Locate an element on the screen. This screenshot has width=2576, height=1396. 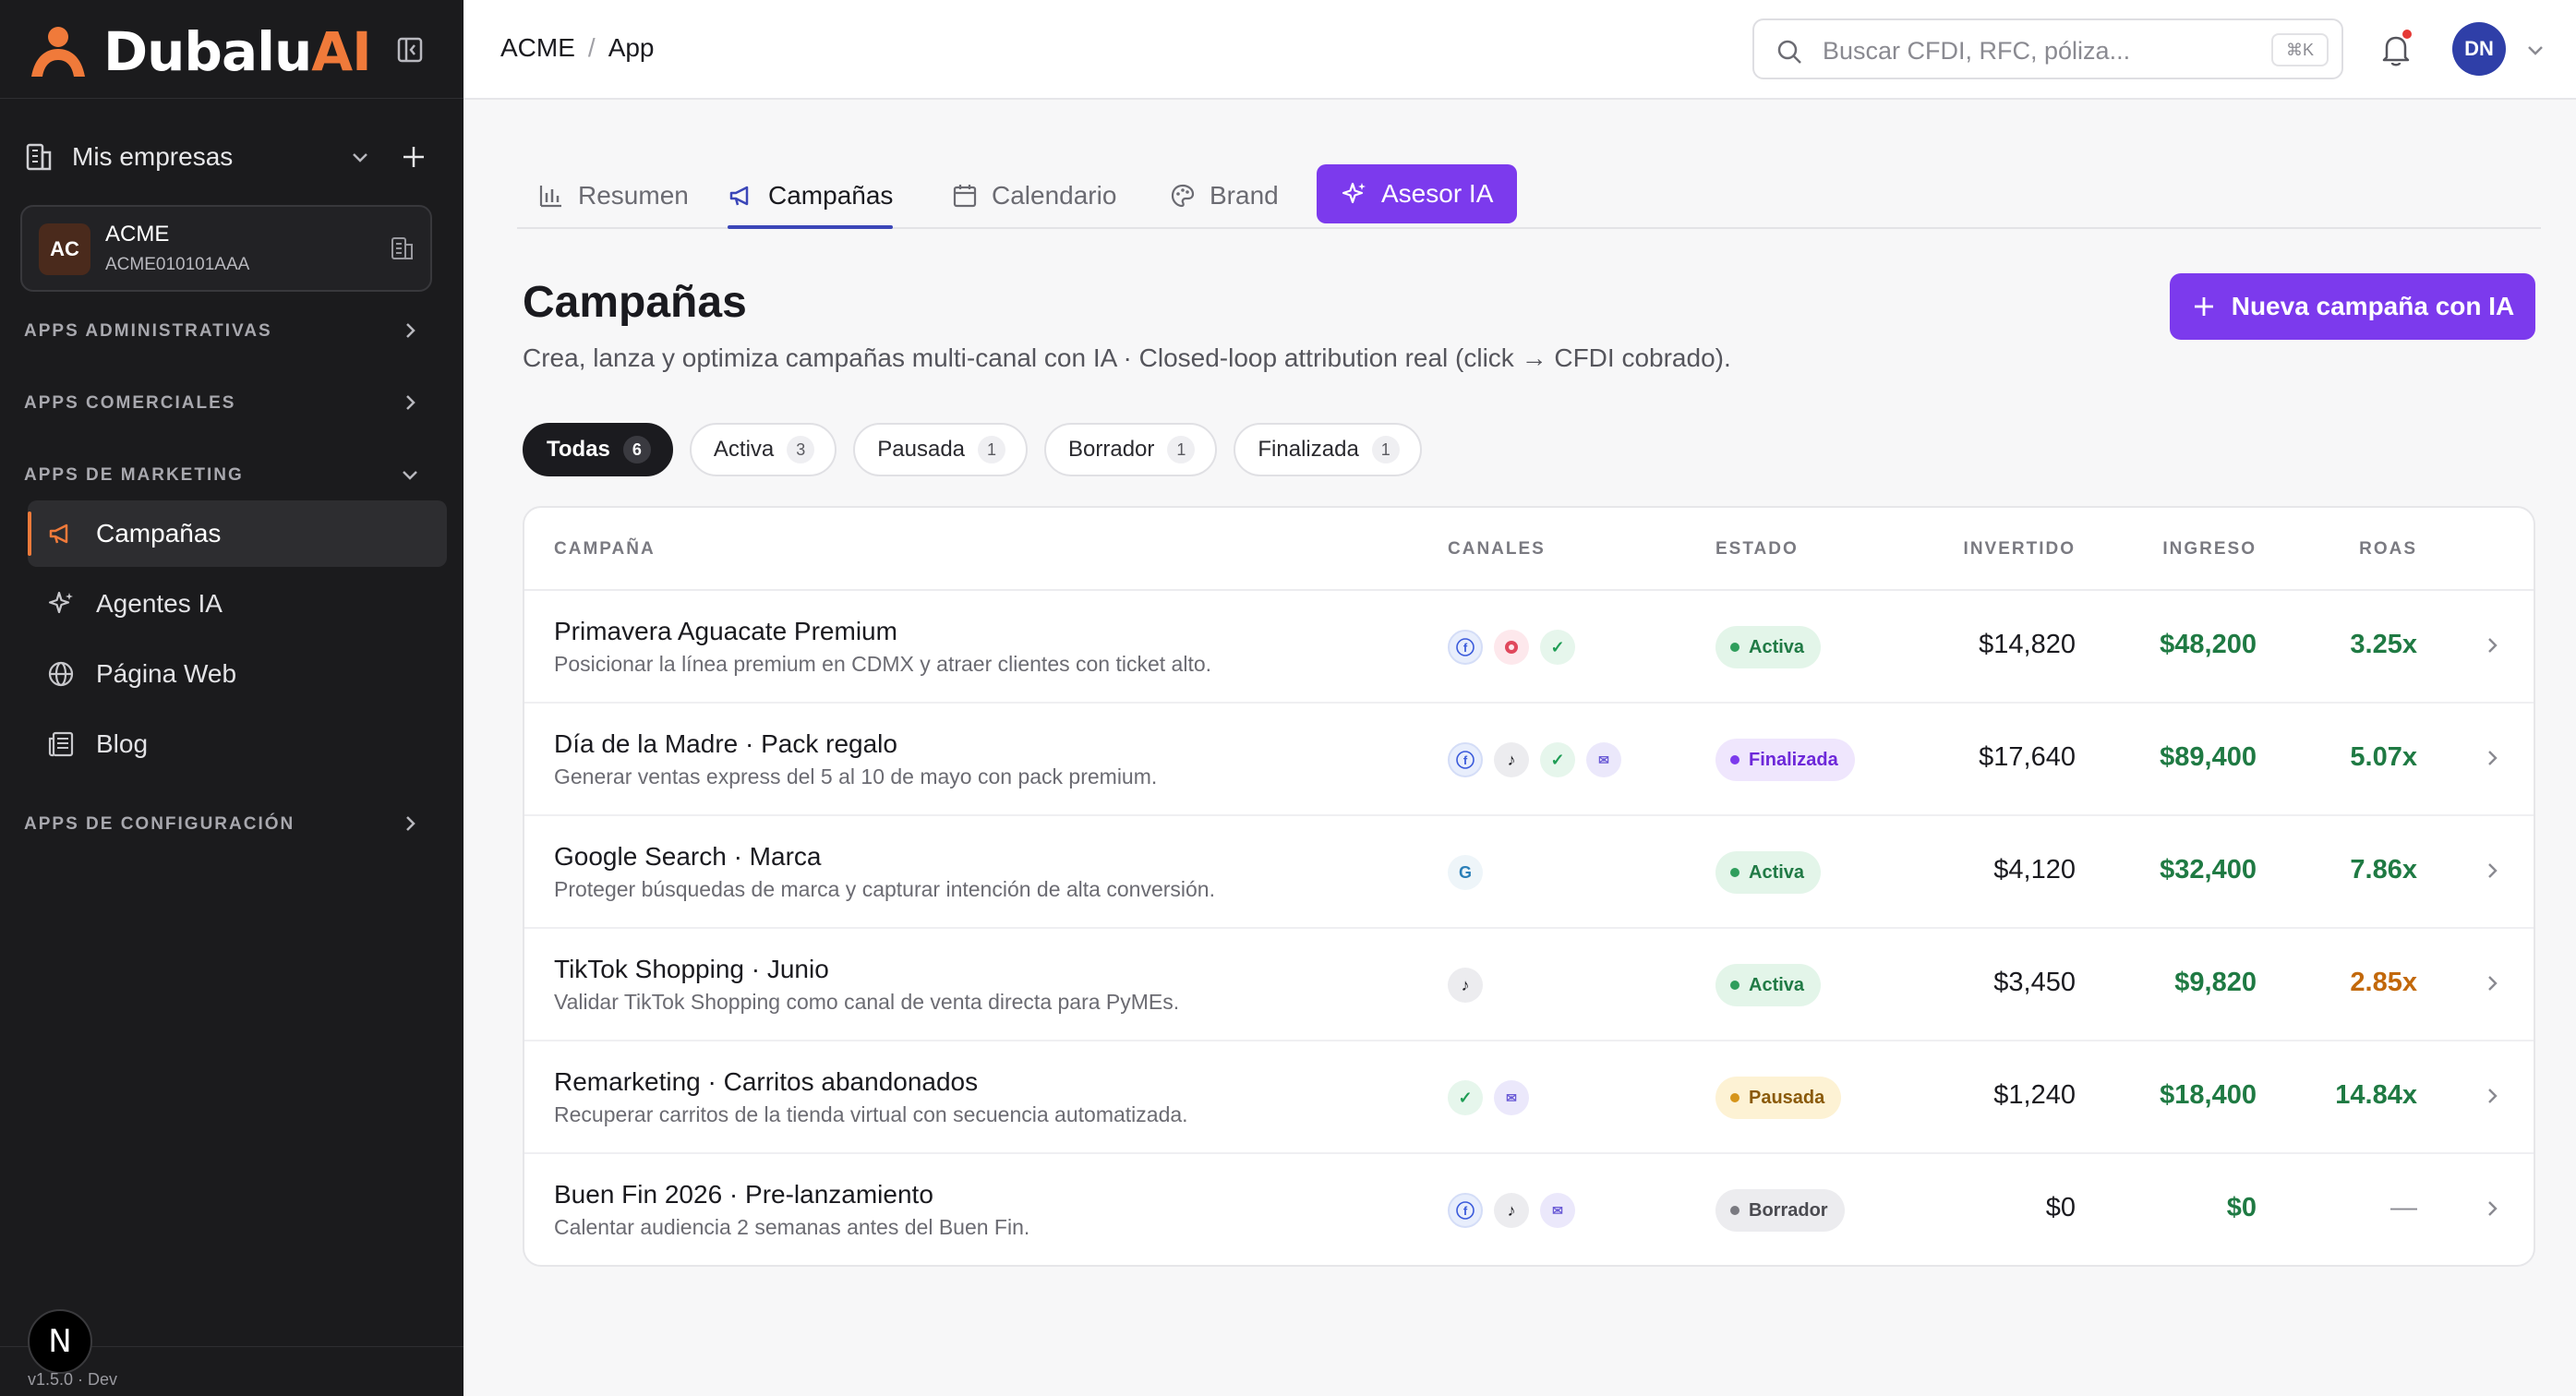
filter-pausada: Pausada 1 is located at coordinates (941, 449).